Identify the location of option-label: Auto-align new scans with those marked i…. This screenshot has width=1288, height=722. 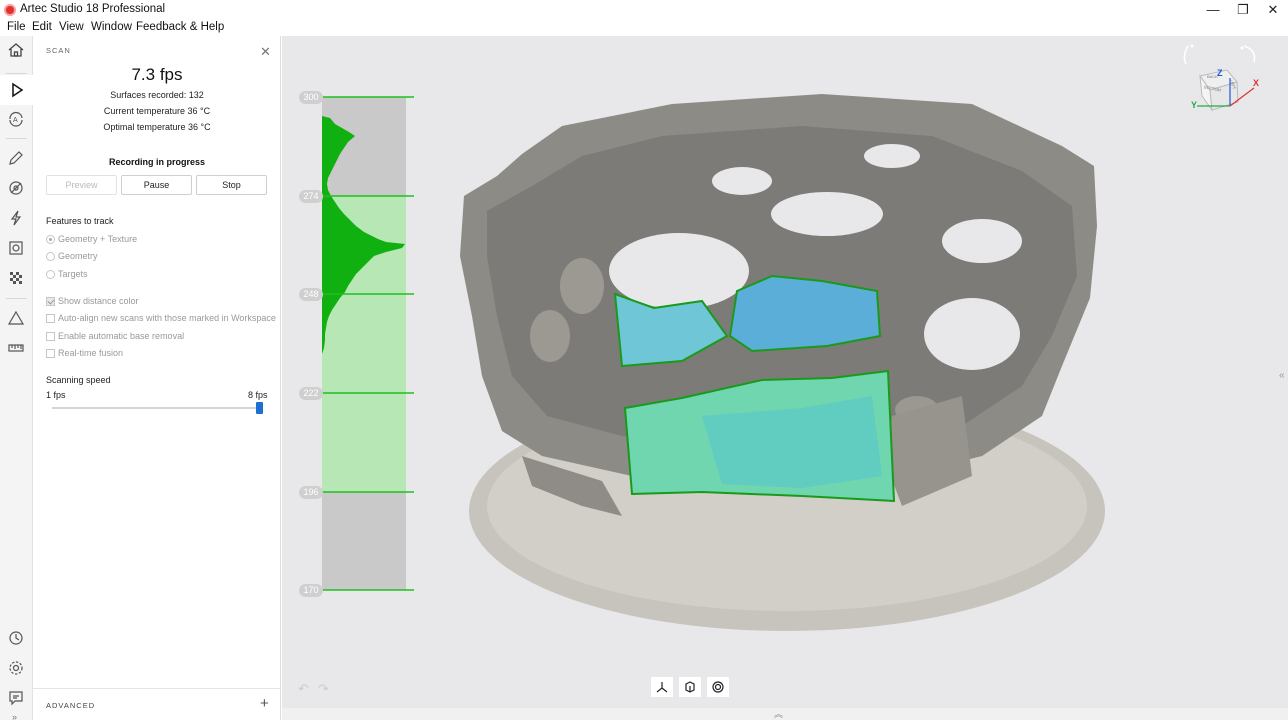
(167, 318).